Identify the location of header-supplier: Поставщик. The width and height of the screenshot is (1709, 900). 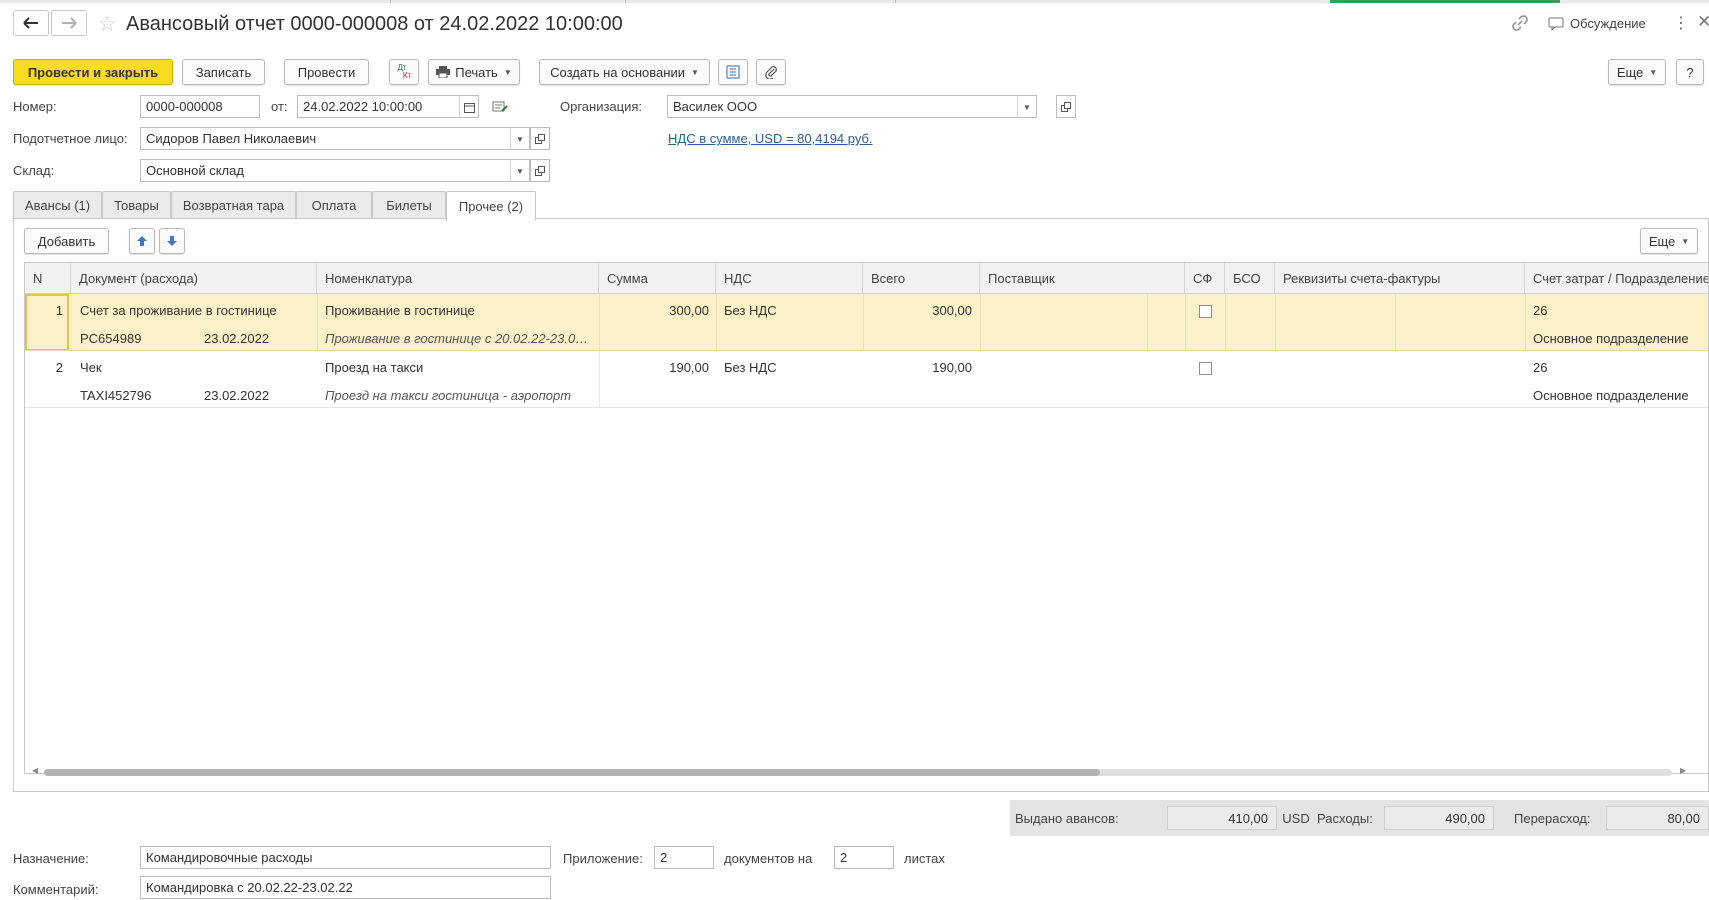
(1082, 278).